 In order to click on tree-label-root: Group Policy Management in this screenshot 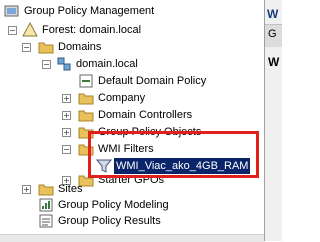, I will do `click(89, 11)`.